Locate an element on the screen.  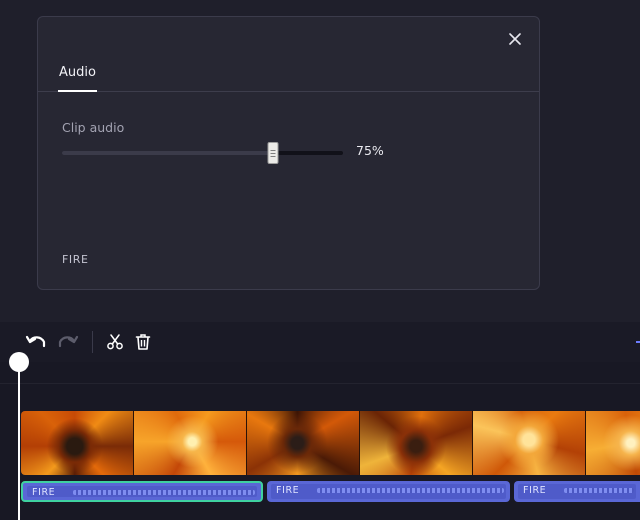
playhead-handle is located at coordinates (19, 362).